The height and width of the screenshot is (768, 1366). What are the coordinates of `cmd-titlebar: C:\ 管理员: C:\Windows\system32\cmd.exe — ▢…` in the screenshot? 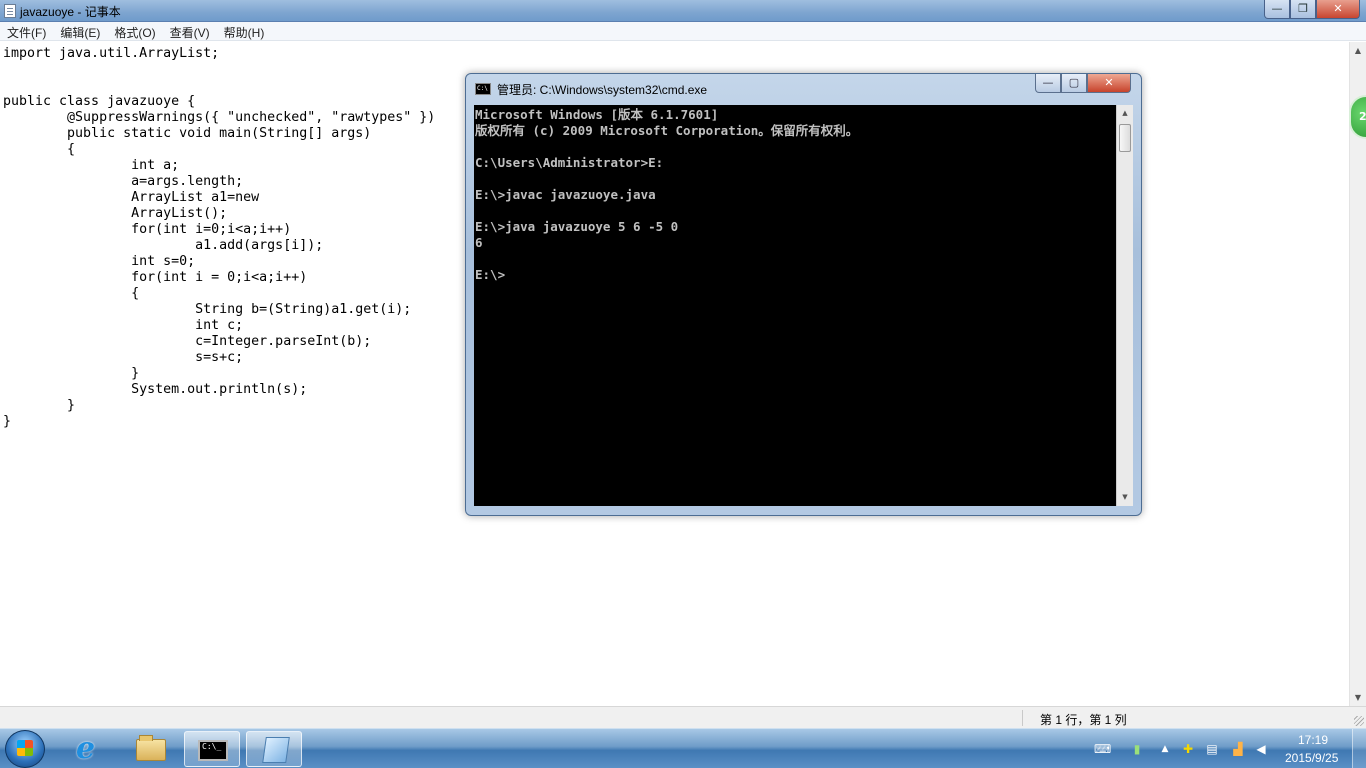 It's located at (803, 88).